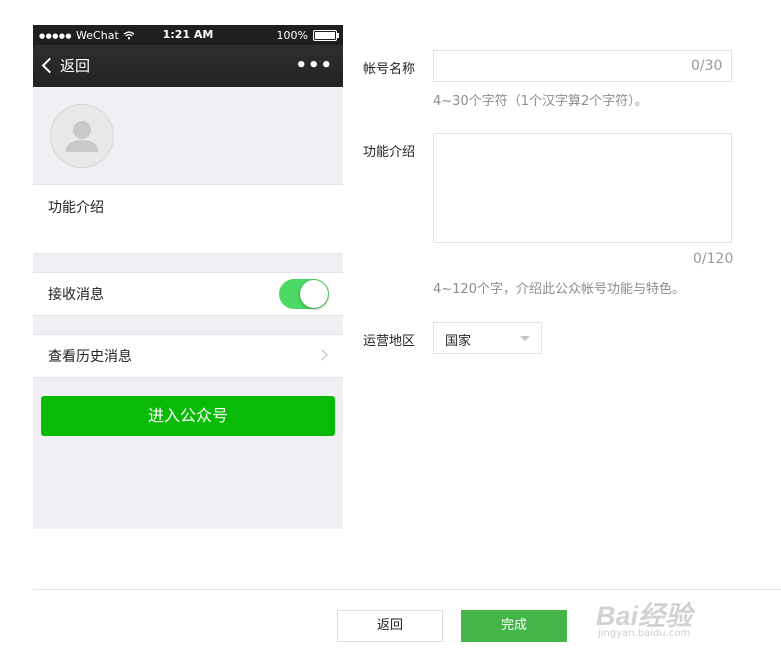 This screenshot has width=781, height=664. I want to click on nav-bar: 返回 •••, so click(188, 66).